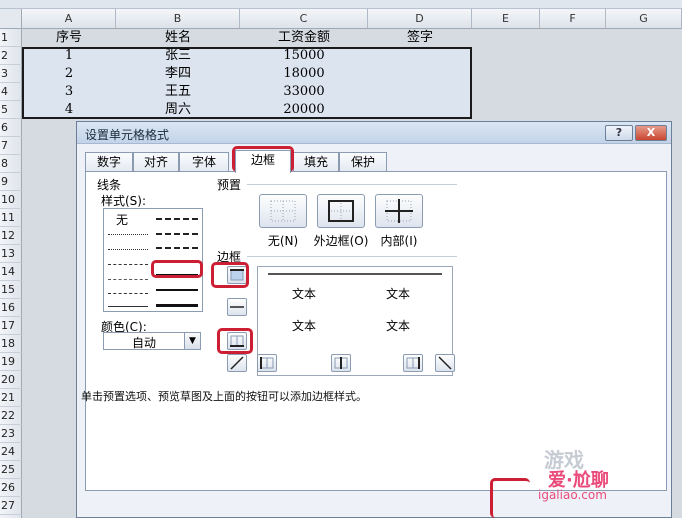 This screenshot has width=682, height=518. What do you see at coordinates (304, 92) in the screenshot?
I see `cell-c4: 33000` at bounding box center [304, 92].